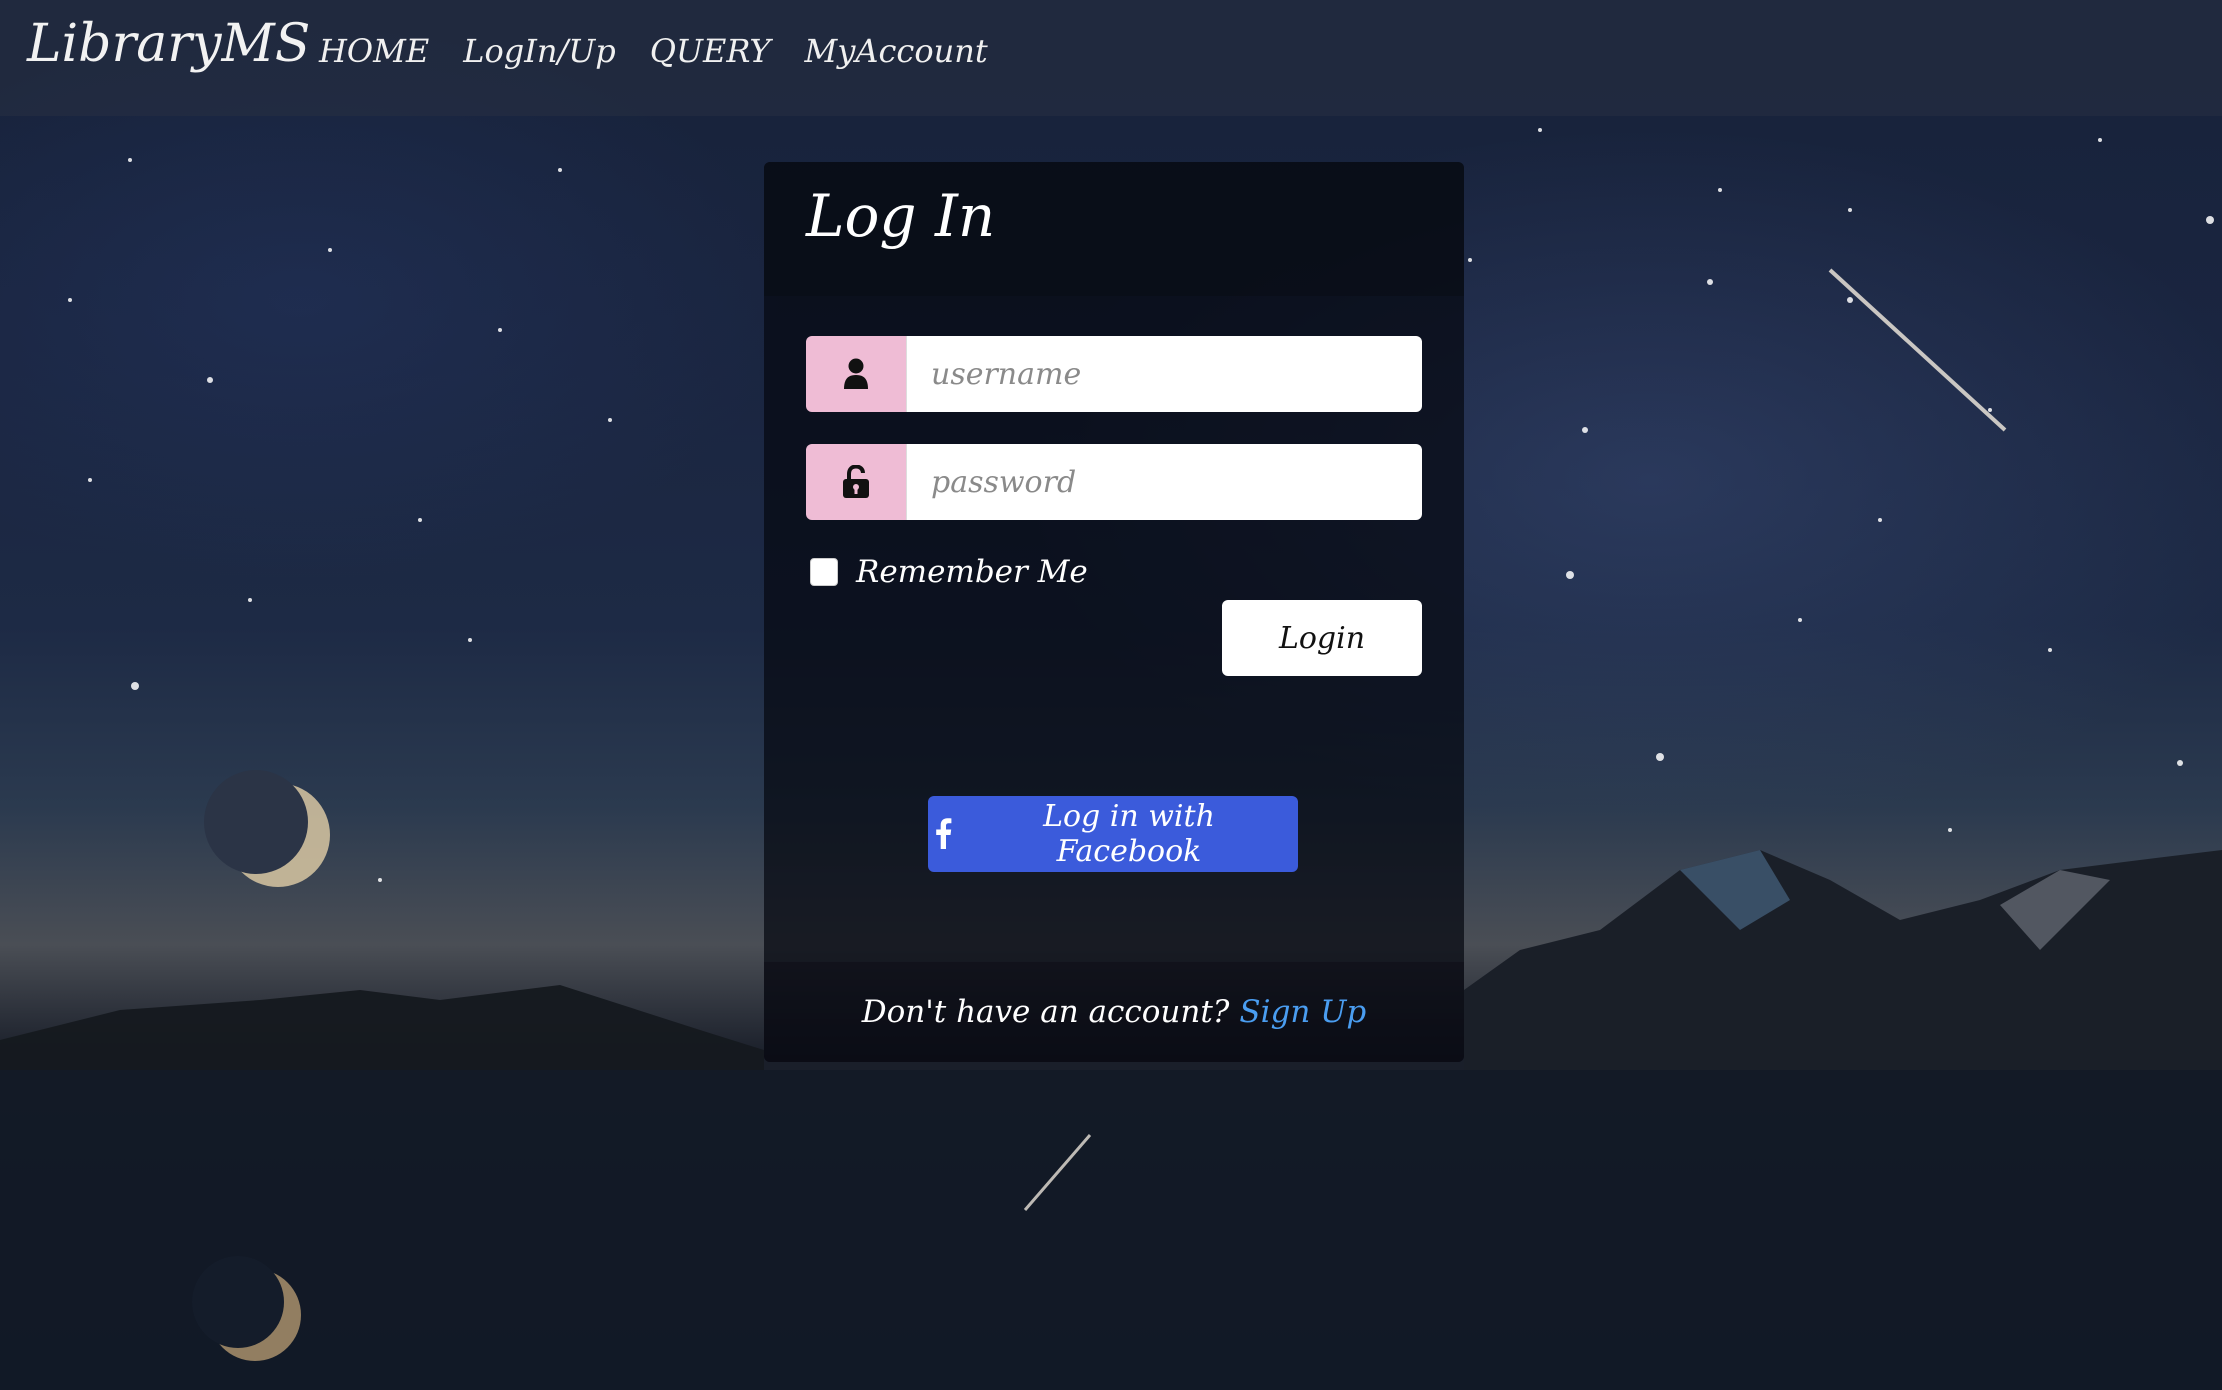  What do you see at coordinates (710, 51) in the screenshot?
I see `nav-link-query: QUERY` at bounding box center [710, 51].